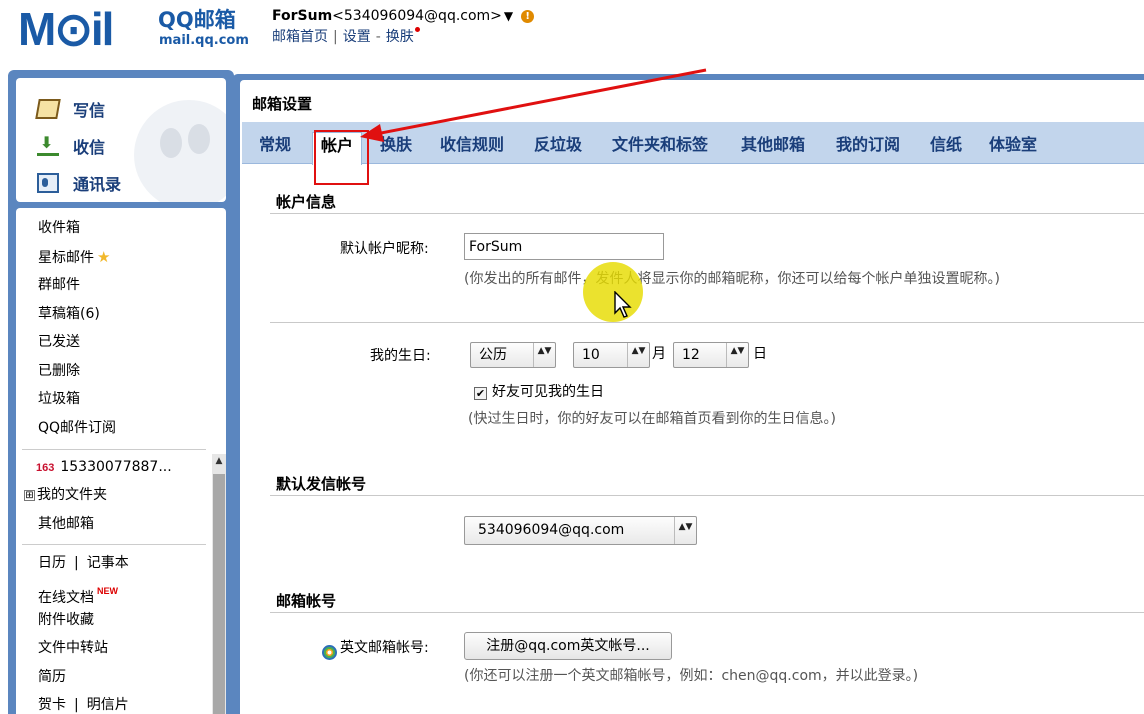  What do you see at coordinates (660, 148) in the screenshot?
I see `tab-folders-labels: 文件夹和标签` at bounding box center [660, 148].